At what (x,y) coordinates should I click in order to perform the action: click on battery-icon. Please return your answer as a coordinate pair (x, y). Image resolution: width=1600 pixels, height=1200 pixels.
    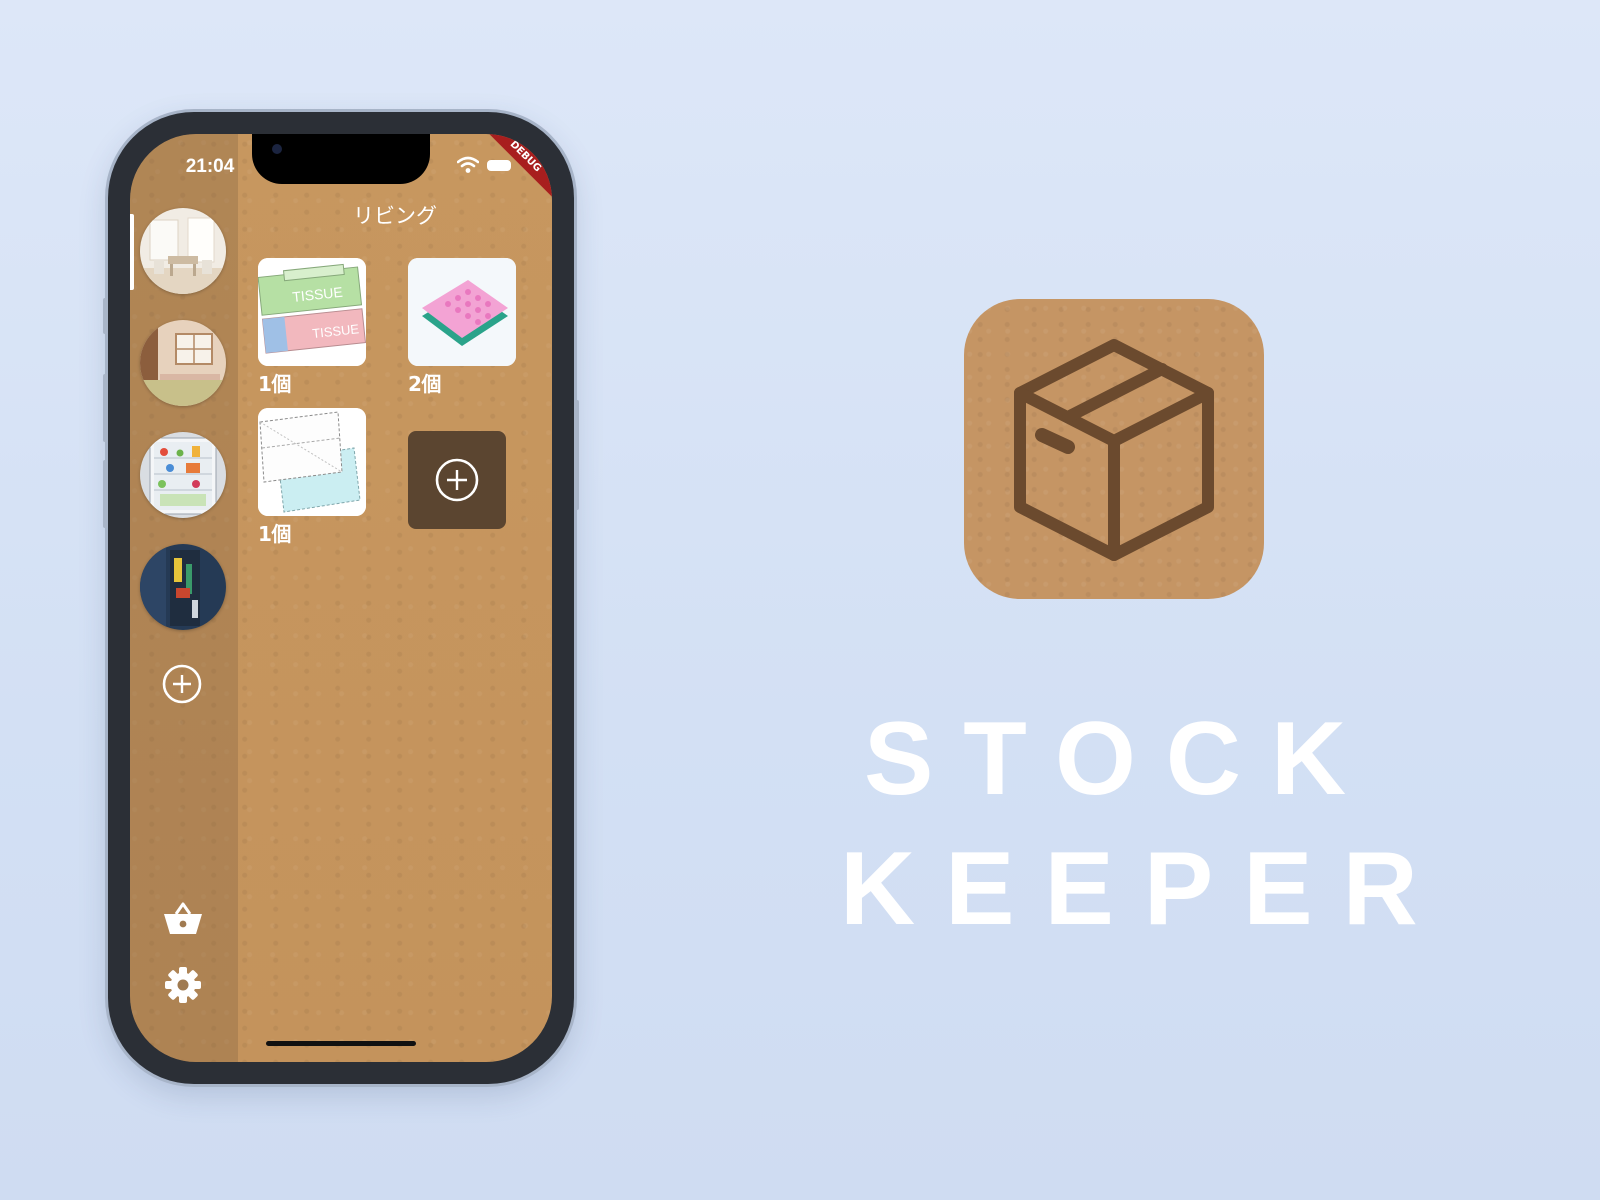
    Looking at the image, I should click on (499, 165).